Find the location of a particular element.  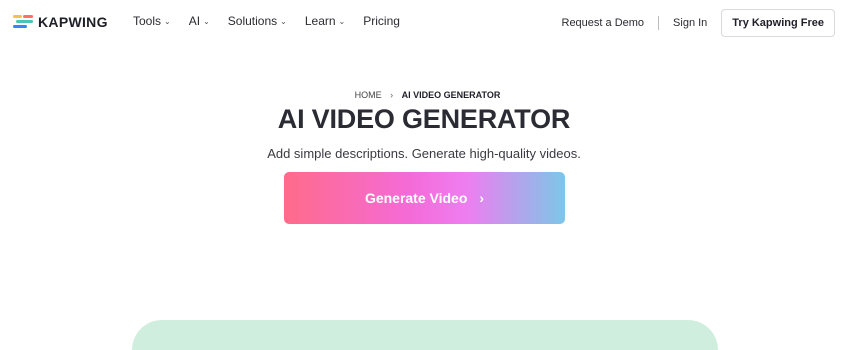

nav-divider is located at coordinates (659, 23).